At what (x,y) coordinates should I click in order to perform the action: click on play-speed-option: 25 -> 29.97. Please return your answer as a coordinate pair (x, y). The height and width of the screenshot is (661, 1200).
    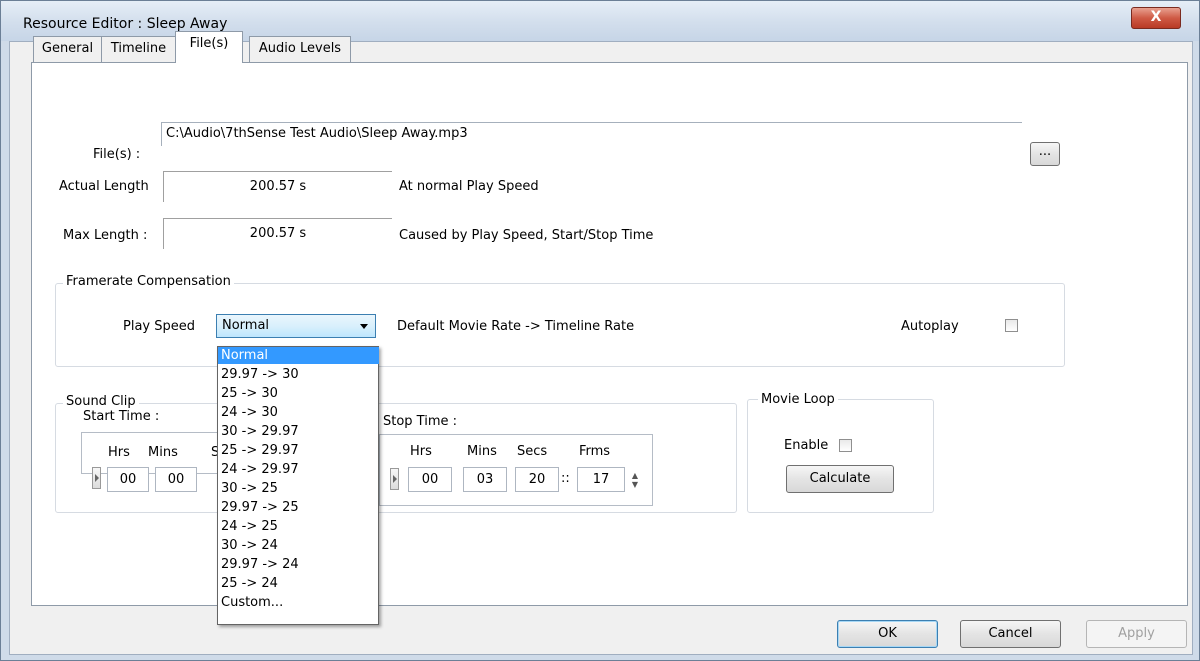
    Looking at the image, I should click on (298, 450).